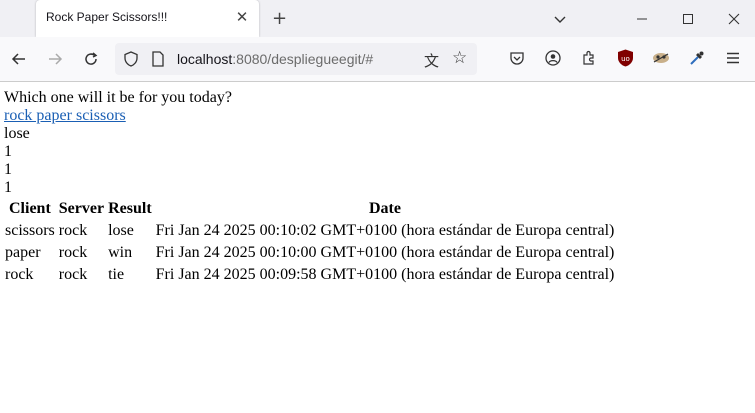  I want to click on page-icon, so click(158, 61).